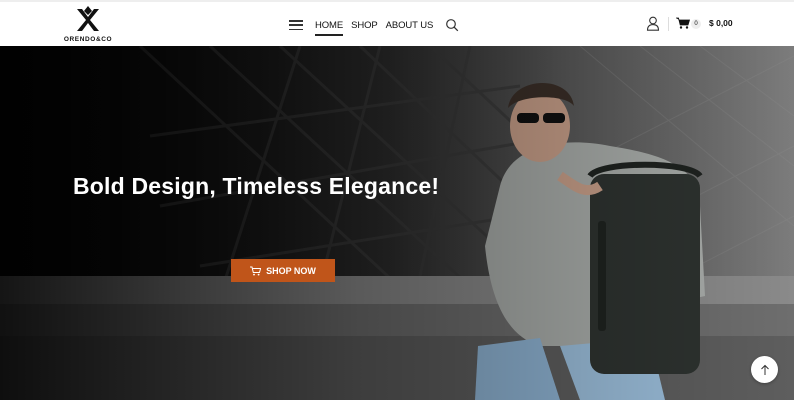 This screenshot has height=400, width=794. Describe the element at coordinates (329, 28) in the screenshot. I see `nav-home: HOME` at that location.